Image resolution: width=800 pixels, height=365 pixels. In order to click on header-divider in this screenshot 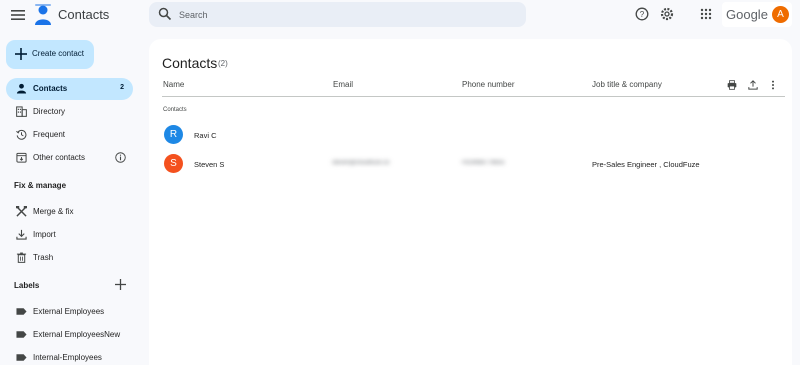, I will do `click(473, 96)`.